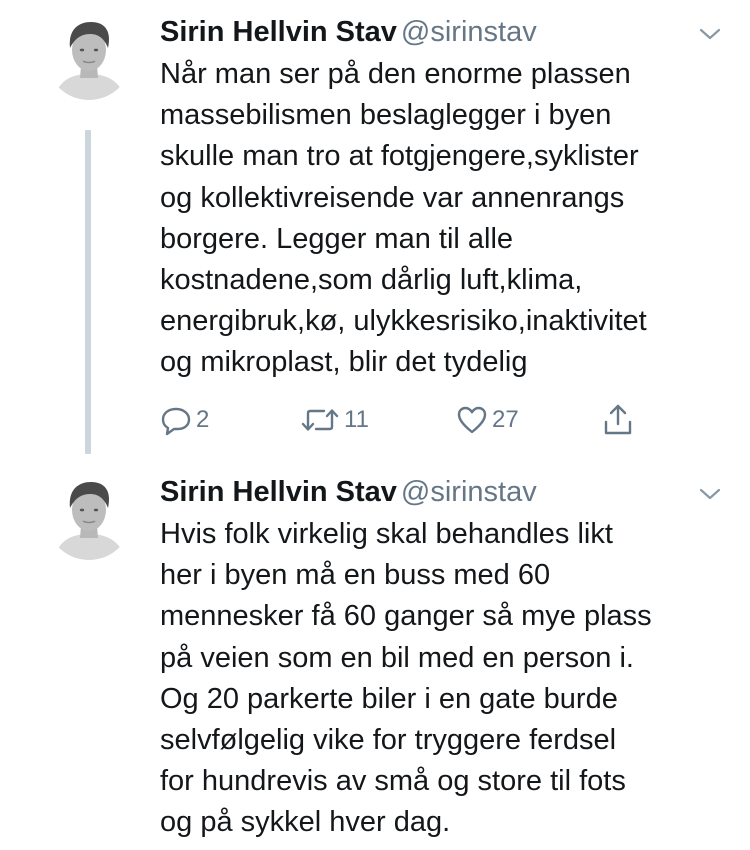 The width and height of the screenshot is (750, 850). What do you see at coordinates (203, 419) in the screenshot?
I see `reply-count: 2` at bounding box center [203, 419].